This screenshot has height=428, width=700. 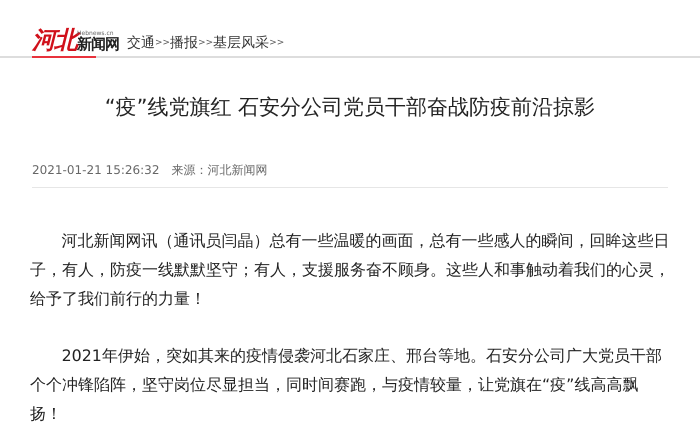 I want to click on breadcrumb-link: 播报, so click(x=184, y=43).